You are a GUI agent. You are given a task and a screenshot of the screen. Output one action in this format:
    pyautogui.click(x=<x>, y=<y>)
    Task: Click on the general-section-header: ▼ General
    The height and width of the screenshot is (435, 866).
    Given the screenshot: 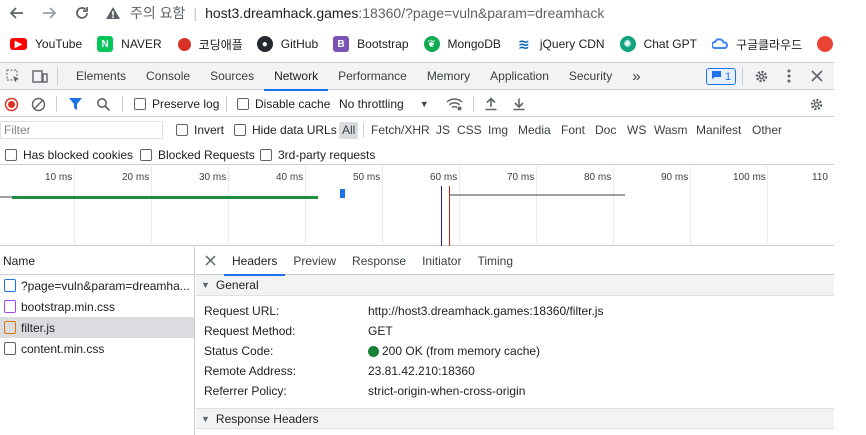 What is the action you would take?
    pyautogui.click(x=515, y=285)
    